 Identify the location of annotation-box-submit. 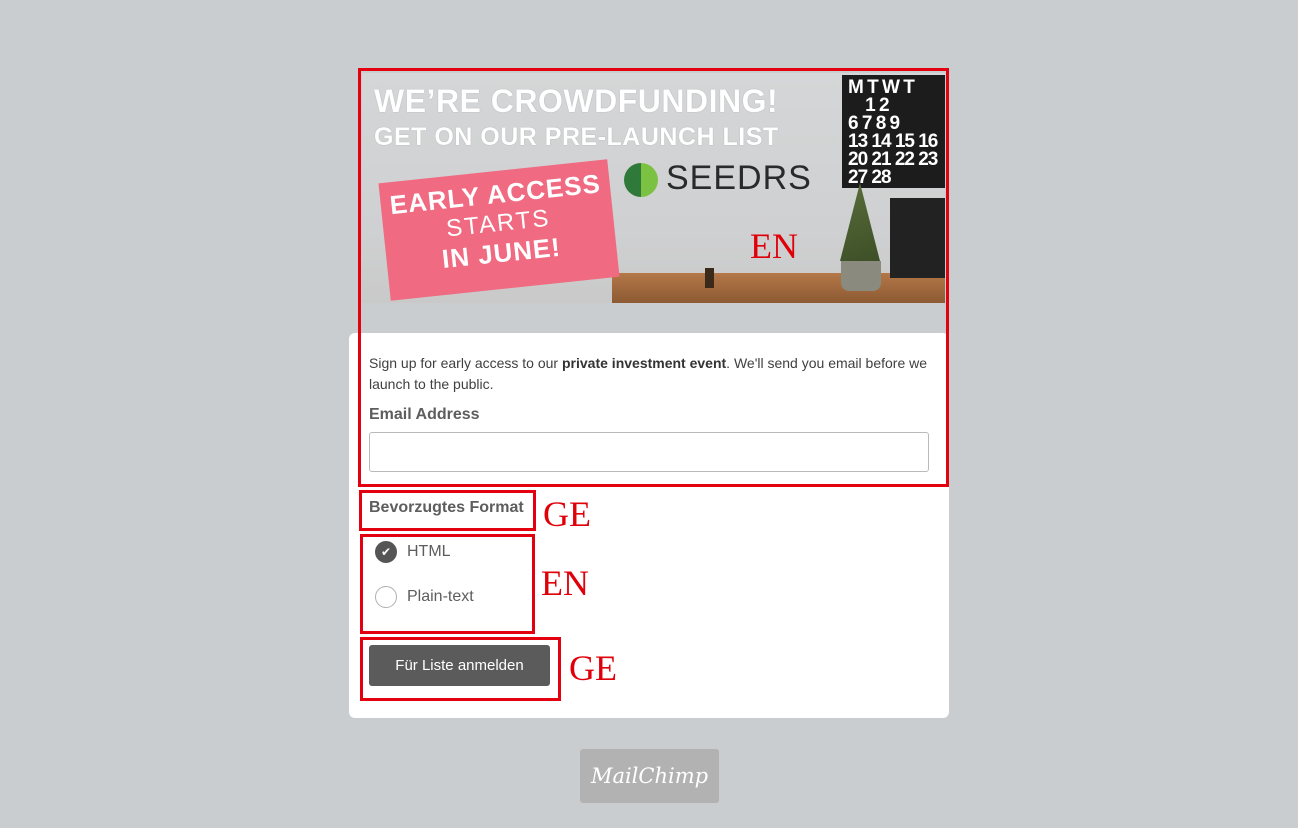
(460, 669).